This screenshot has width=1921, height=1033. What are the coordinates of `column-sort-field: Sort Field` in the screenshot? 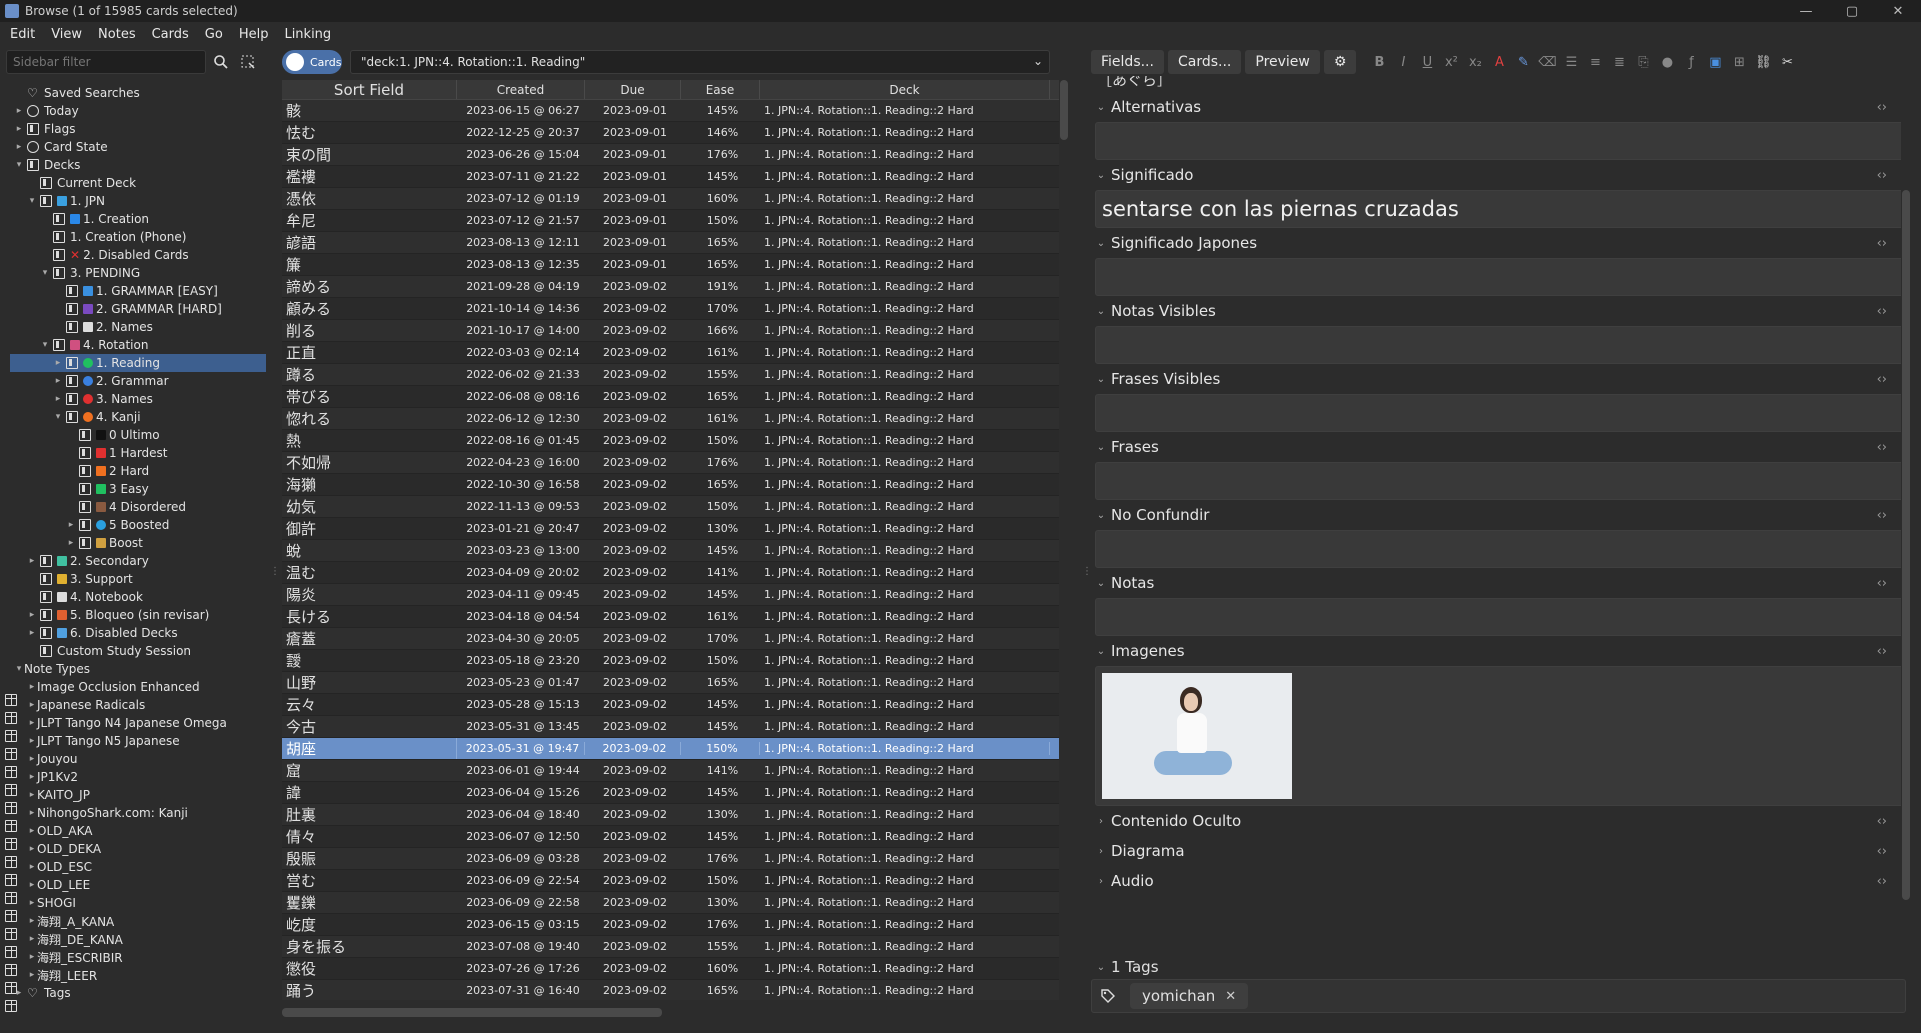 It's located at (369, 89).